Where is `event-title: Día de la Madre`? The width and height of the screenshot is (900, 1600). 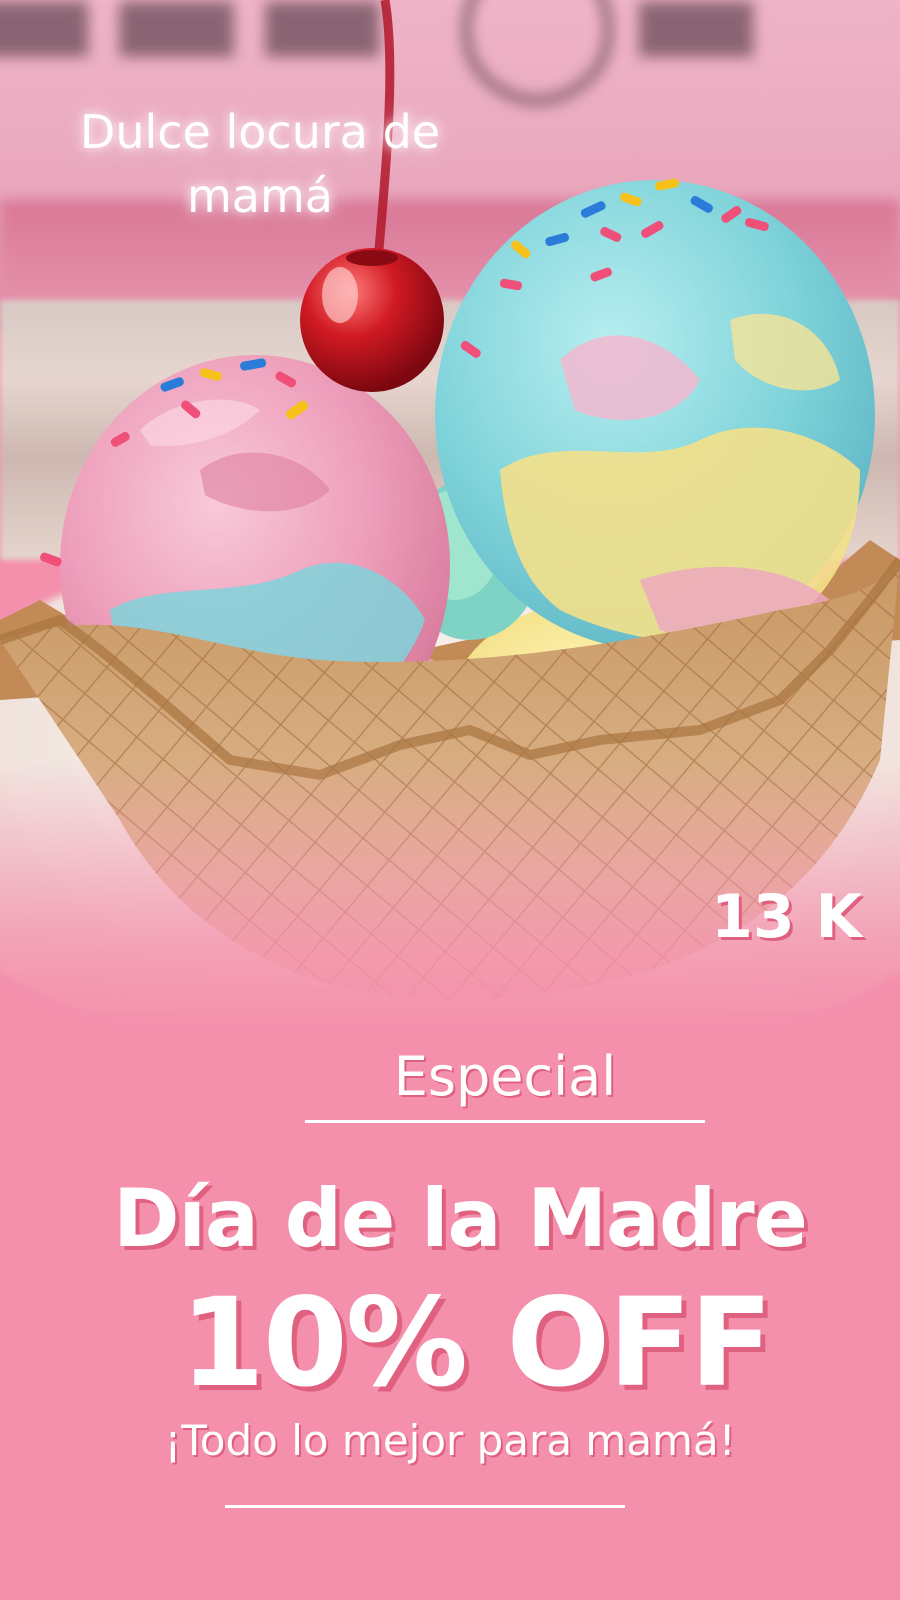 event-title: Día de la Madre is located at coordinates (460, 1218).